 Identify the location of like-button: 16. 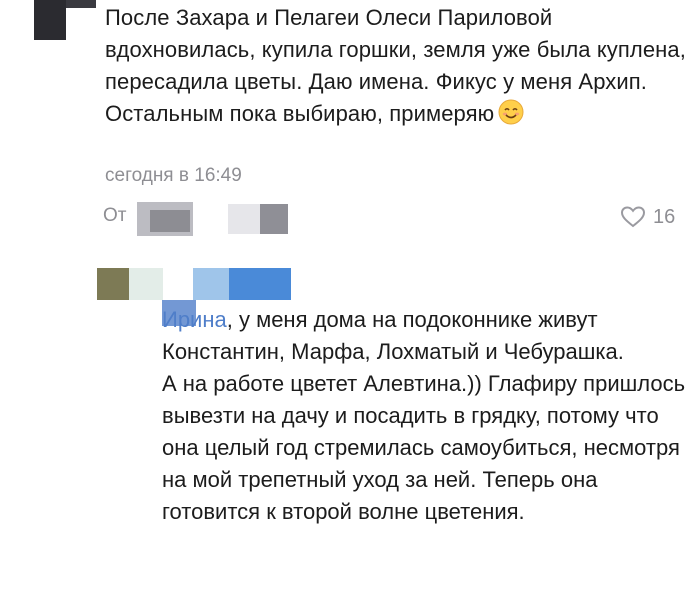
(647, 217).